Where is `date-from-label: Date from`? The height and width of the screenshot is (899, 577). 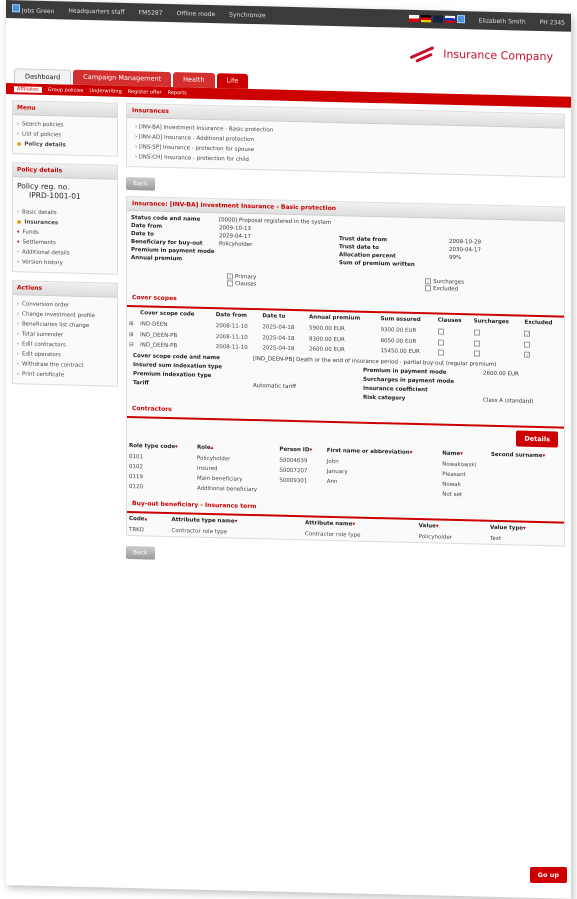
date-from-label: Date from is located at coordinates (147, 226).